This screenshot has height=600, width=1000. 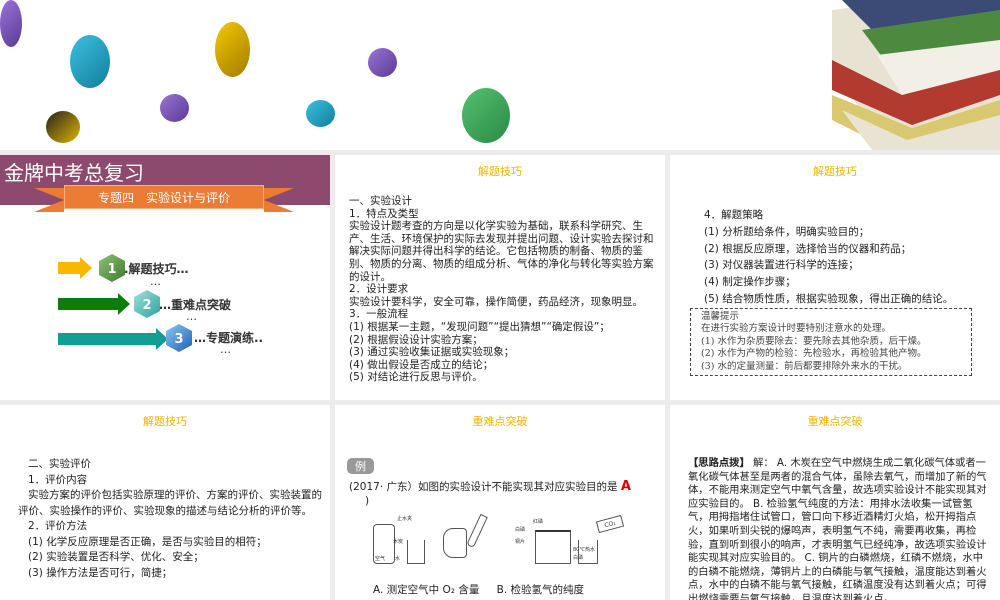 What do you see at coordinates (113, 339) in the screenshot?
I see `teal-arrow-icon` at bounding box center [113, 339].